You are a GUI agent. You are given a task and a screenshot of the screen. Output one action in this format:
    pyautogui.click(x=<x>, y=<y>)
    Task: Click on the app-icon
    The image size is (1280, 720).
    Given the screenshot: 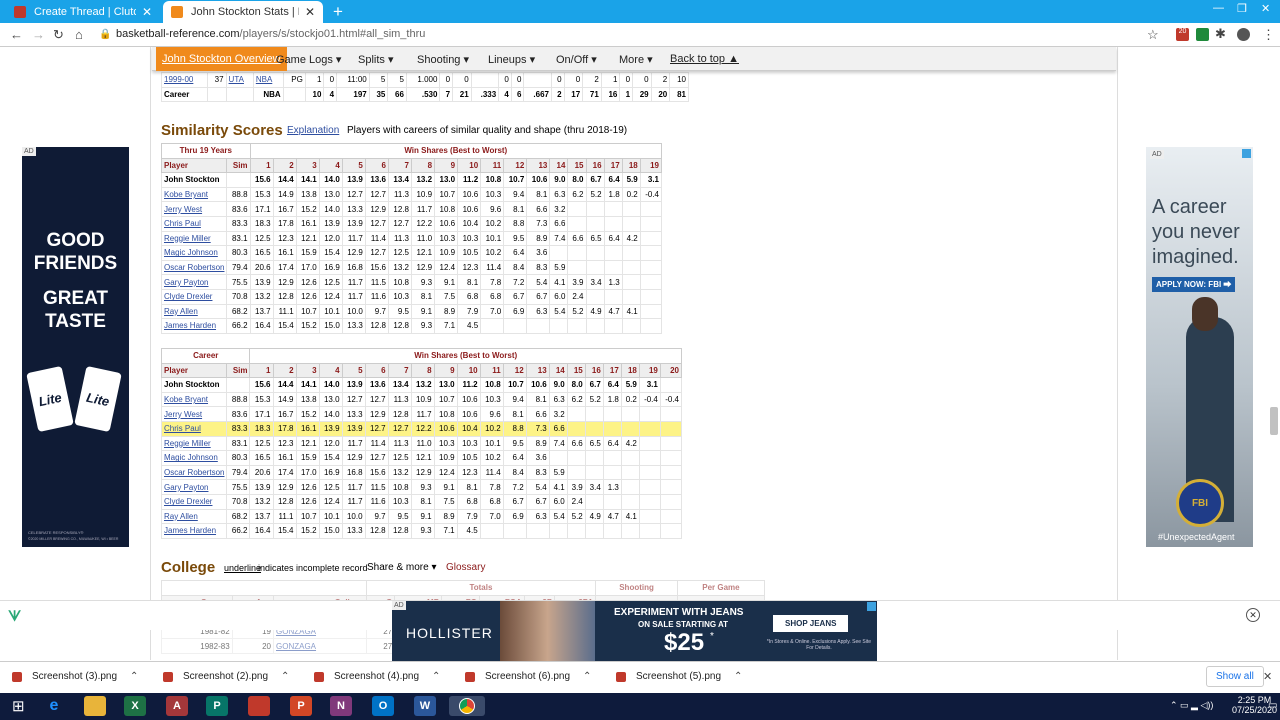 What is the action you would take?
    pyautogui.click(x=259, y=706)
    